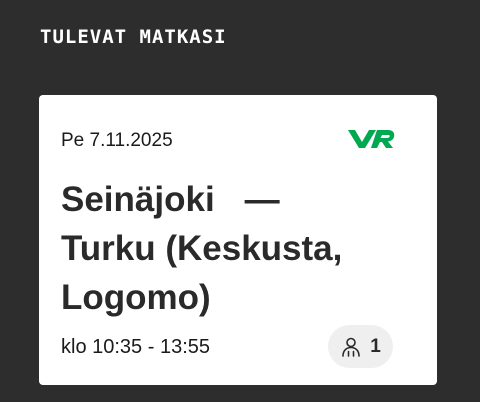 The width and height of the screenshot is (480, 402). I want to click on section-title: TULEVAT MATKASI, so click(133, 37).